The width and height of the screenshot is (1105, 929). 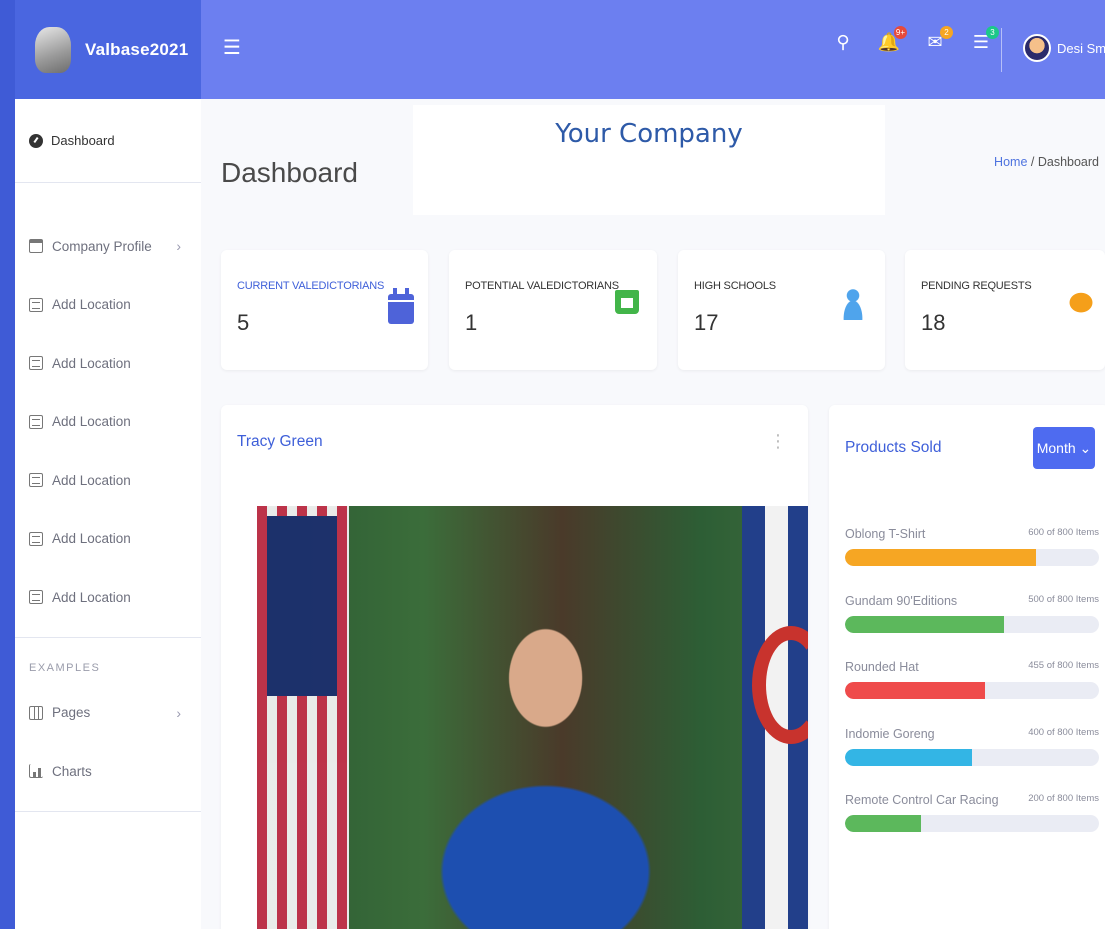 What do you see at coordinates (893, 447) in the screenshot?
I see `panel-title: Products Sold` at bounding box center [893, 447].